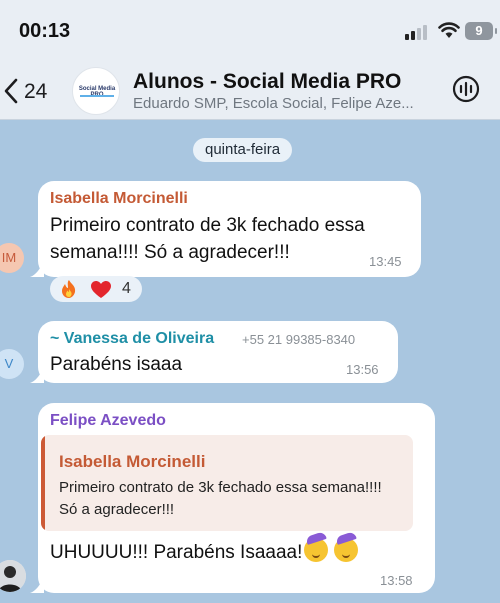 The height and width of the screenshot is (603, 500). Describe the element at coordinates (12, 258) in the screenshot. I see `sender-avatar: IM` at that location.